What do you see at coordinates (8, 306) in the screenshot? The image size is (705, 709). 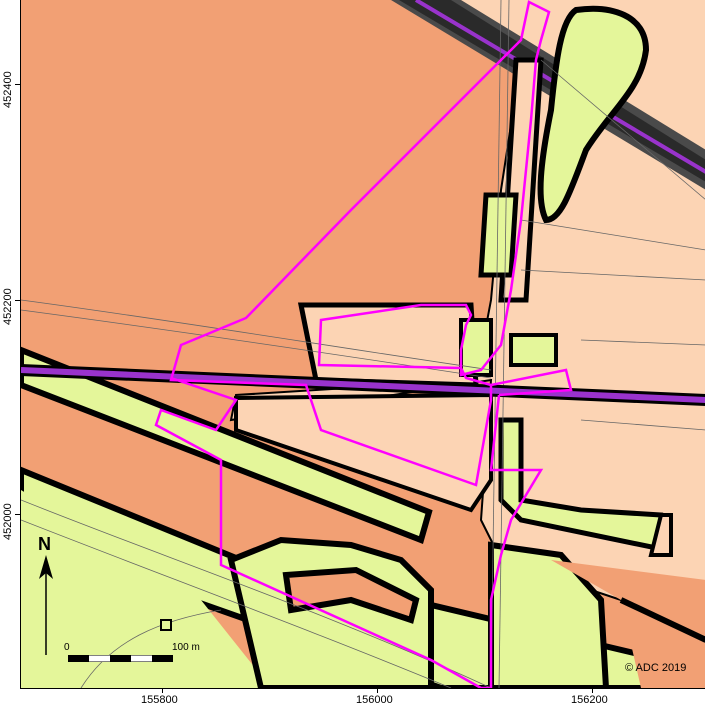 I see `y-tick-label: 452200` at bounding box center [8, 306].